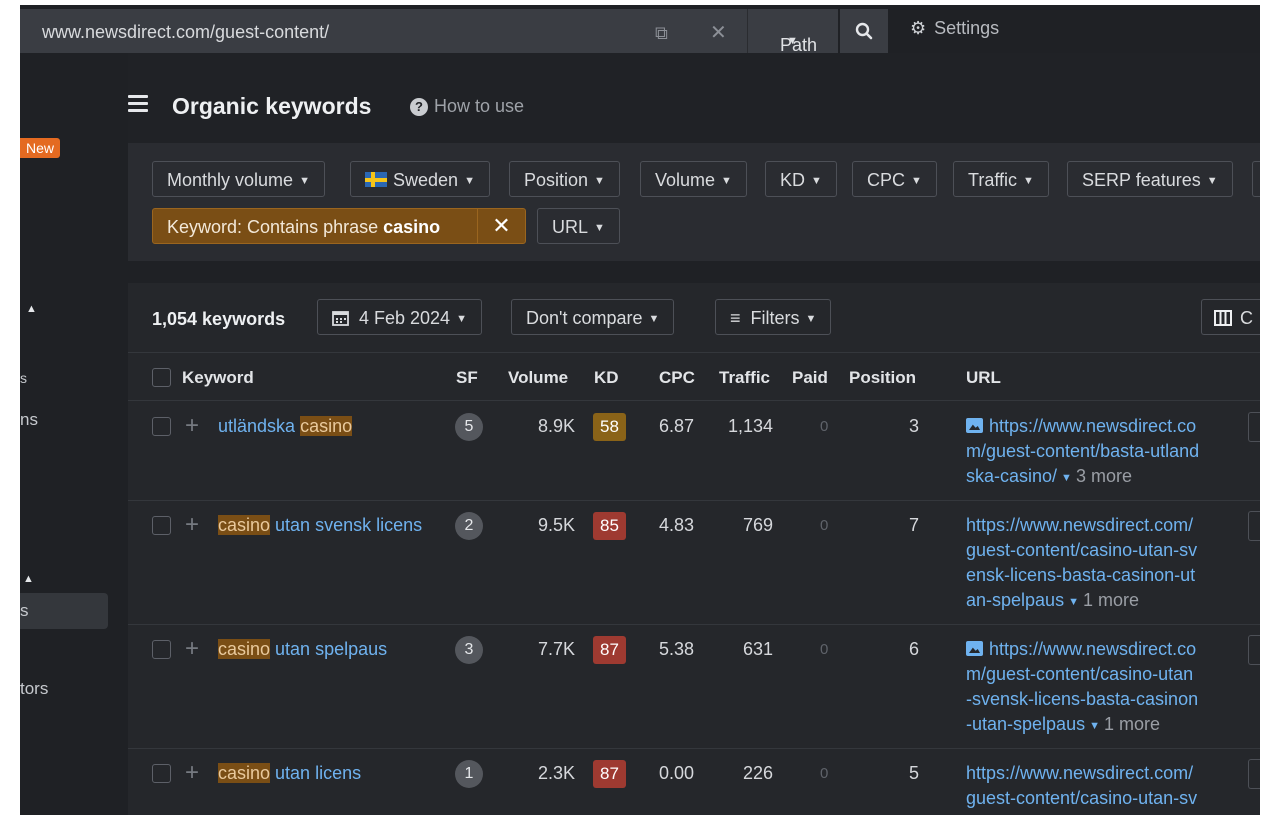 The image size is (1263, 817). Describe the element at coordinates (609, 774) in the screenshot. I see `kd-badge: 87` at that location.